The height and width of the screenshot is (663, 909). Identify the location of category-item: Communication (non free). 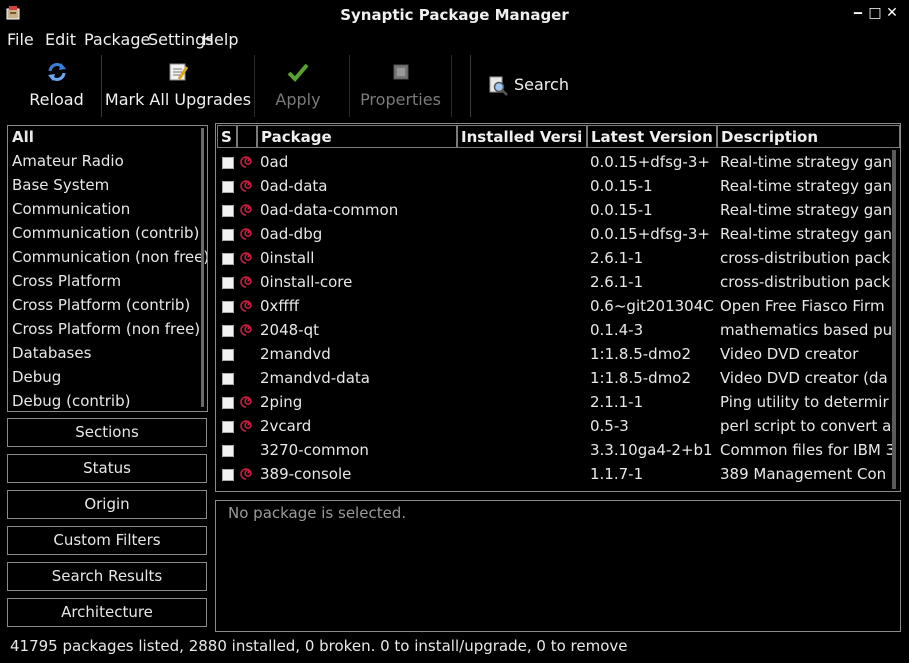
(109, 257).